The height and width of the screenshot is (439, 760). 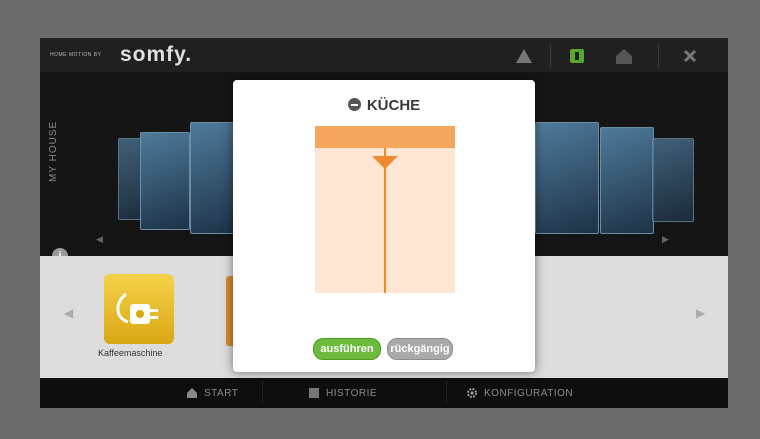 What do you see at coordinates (700, 313) in the screenshot?
I see `strip-right-icon: ▶` at bounding box center [700, 313].